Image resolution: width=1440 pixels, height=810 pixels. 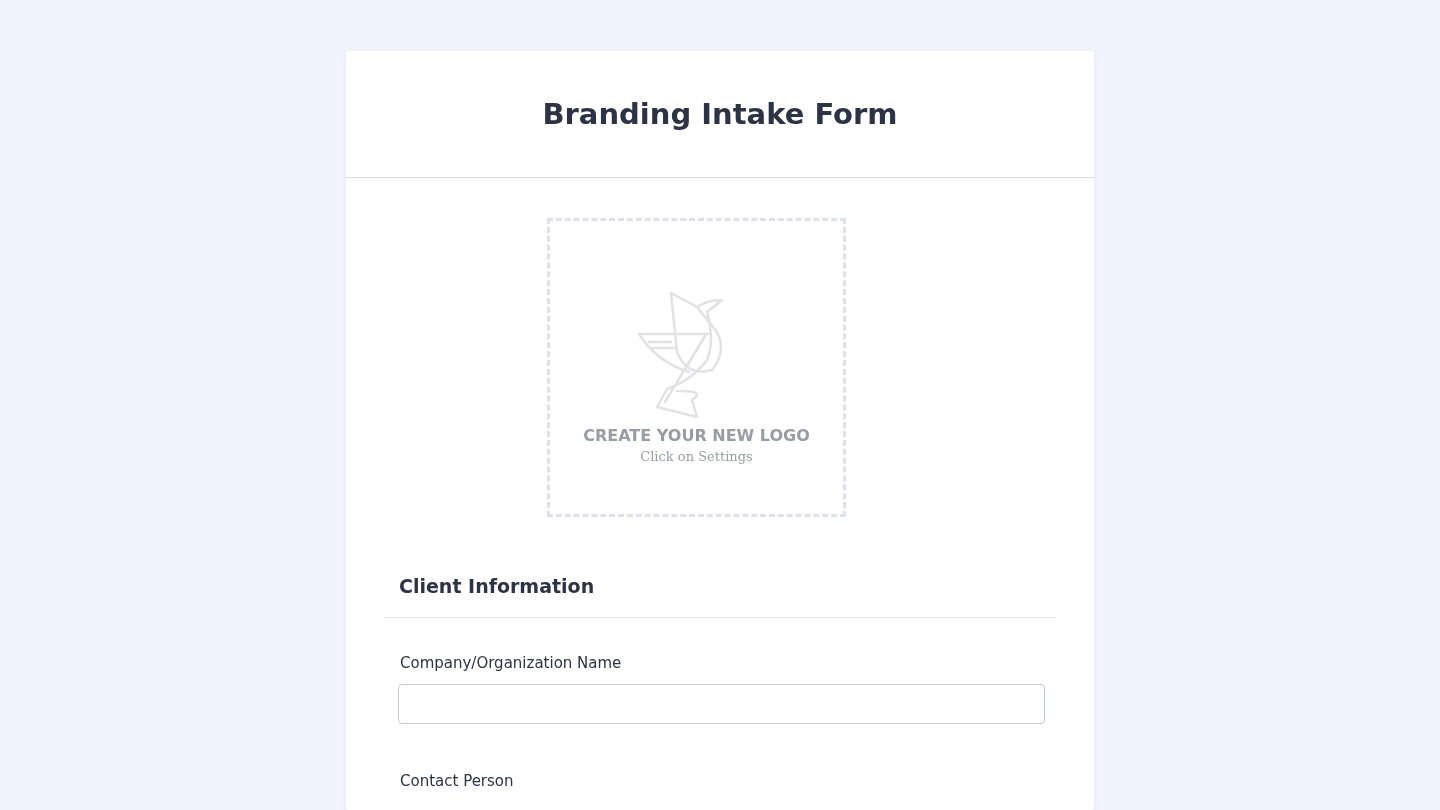 What do you see at coordinates (721, 704) in the screenshot?
I see `input-field` at bounding box center [721, 704].